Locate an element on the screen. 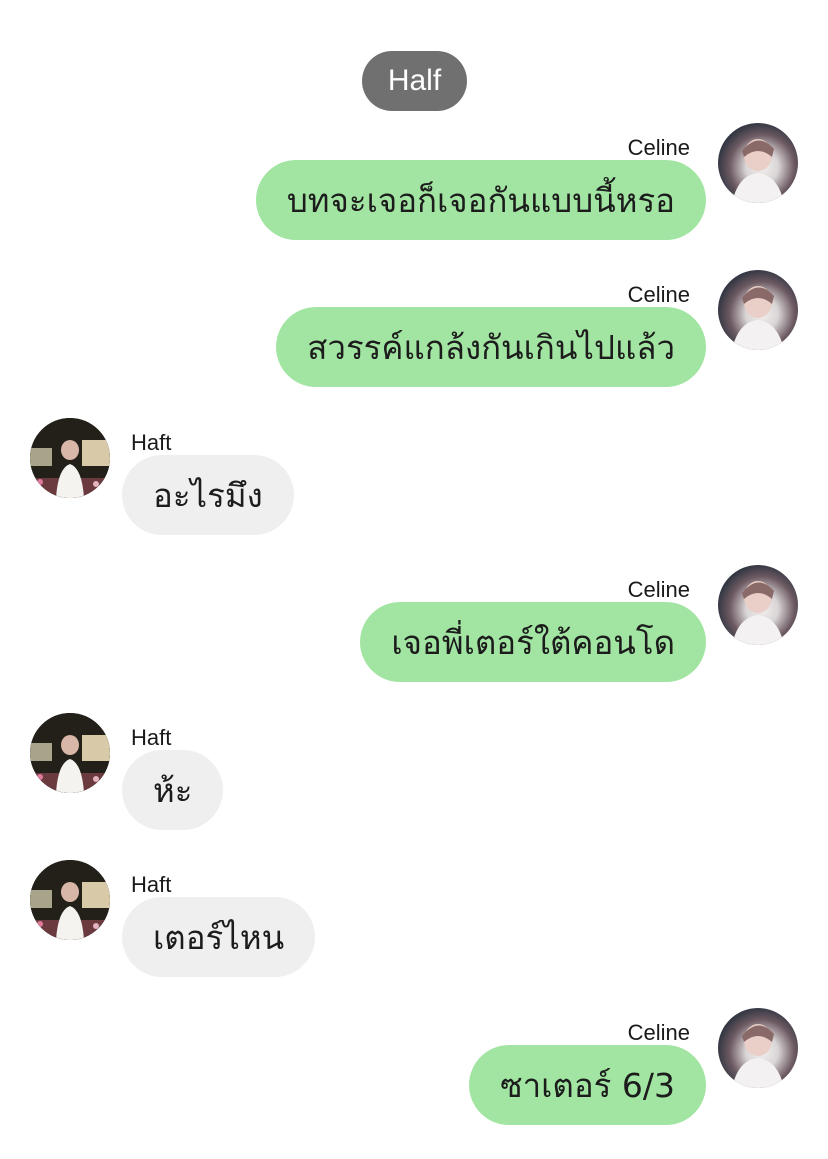 The height and width of the screenshot is (1159, 828). chat-header-name: Half is located at coordinates (414, 80).